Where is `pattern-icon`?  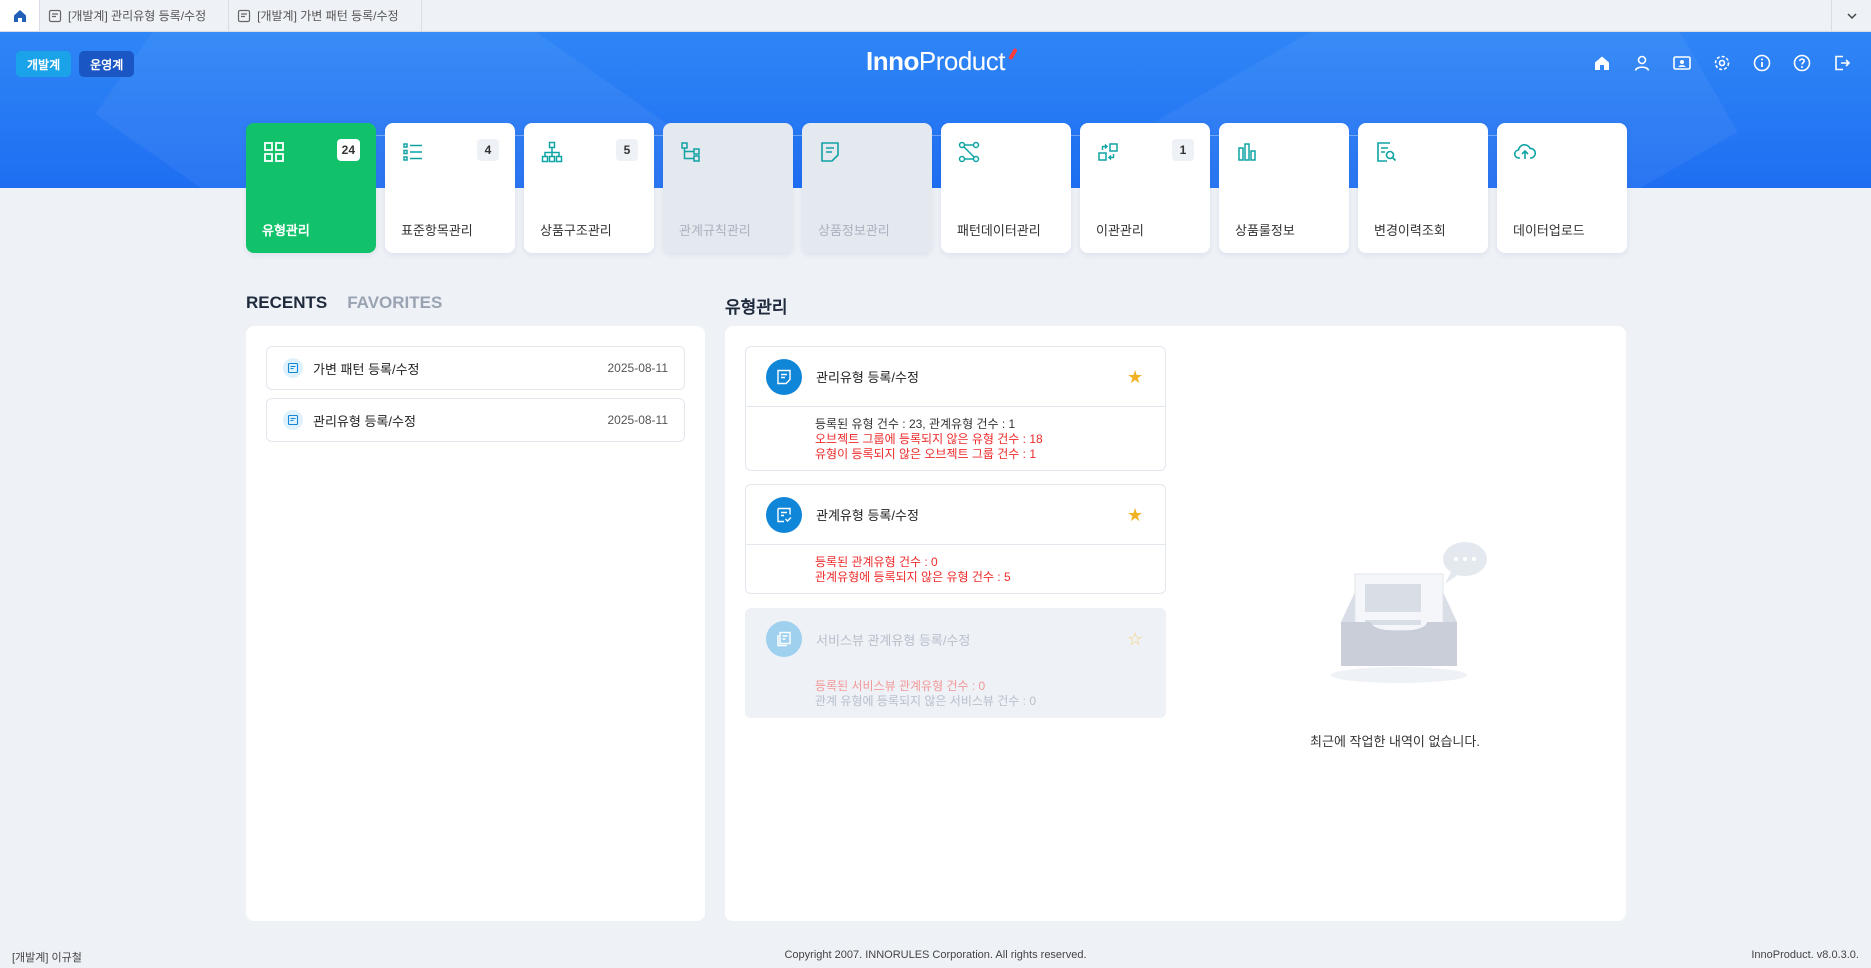 pattern-icon is located at coordinates (969, 152).